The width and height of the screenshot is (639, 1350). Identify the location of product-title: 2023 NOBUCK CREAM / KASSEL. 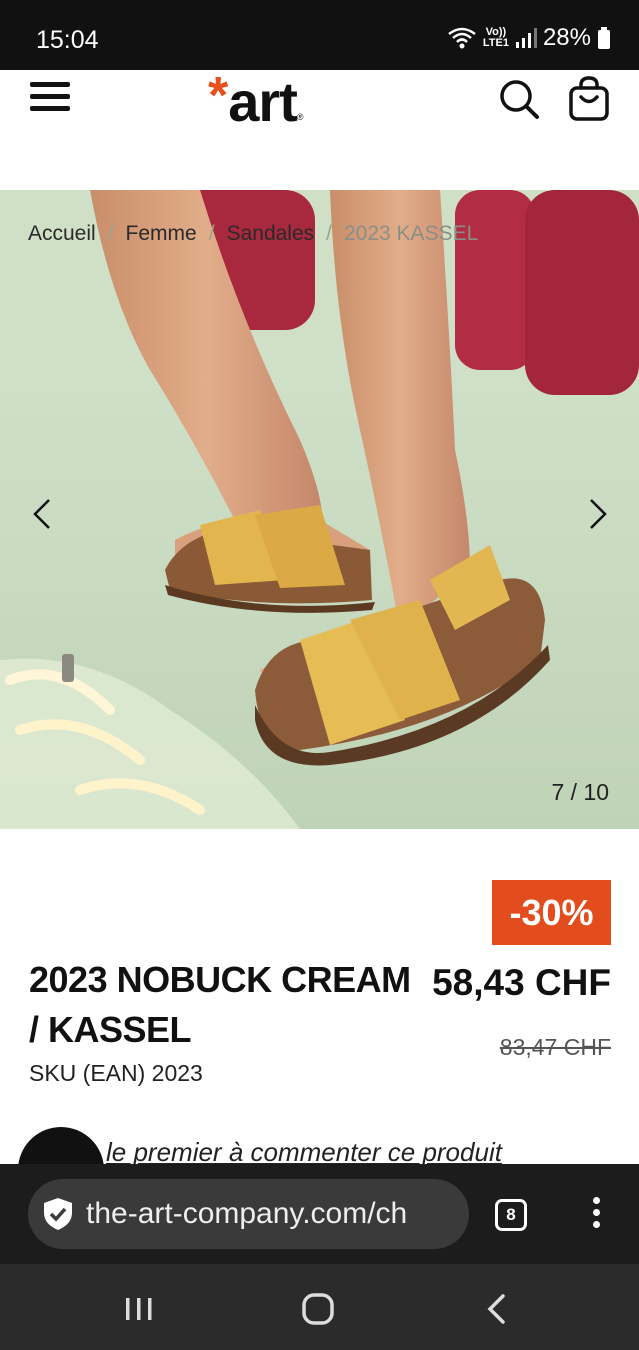
(220, 1004).